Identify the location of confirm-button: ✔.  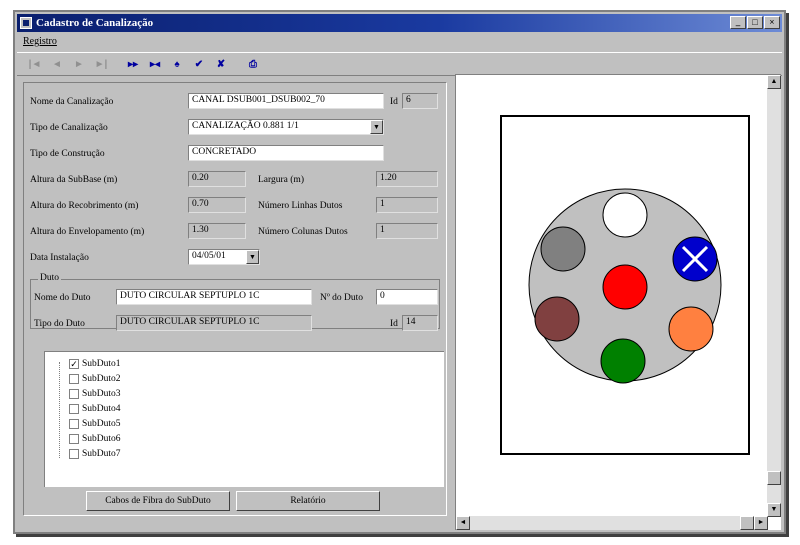
(199, 64).